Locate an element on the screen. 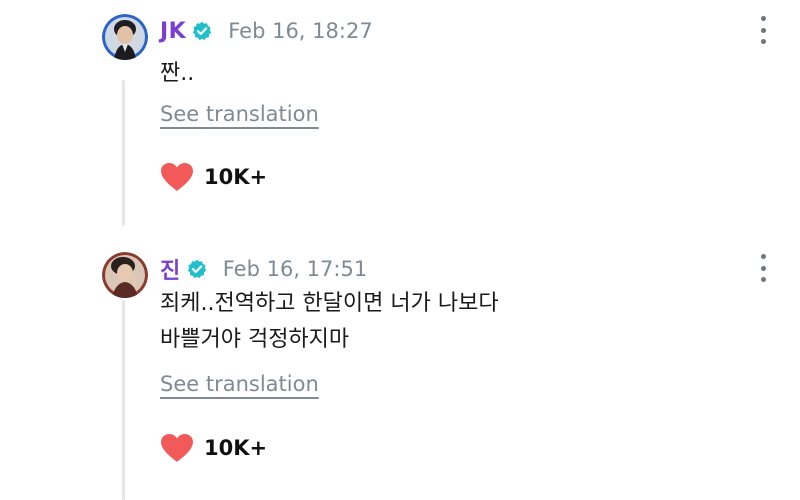  author-name: JK is located at coordinates (173, 31).